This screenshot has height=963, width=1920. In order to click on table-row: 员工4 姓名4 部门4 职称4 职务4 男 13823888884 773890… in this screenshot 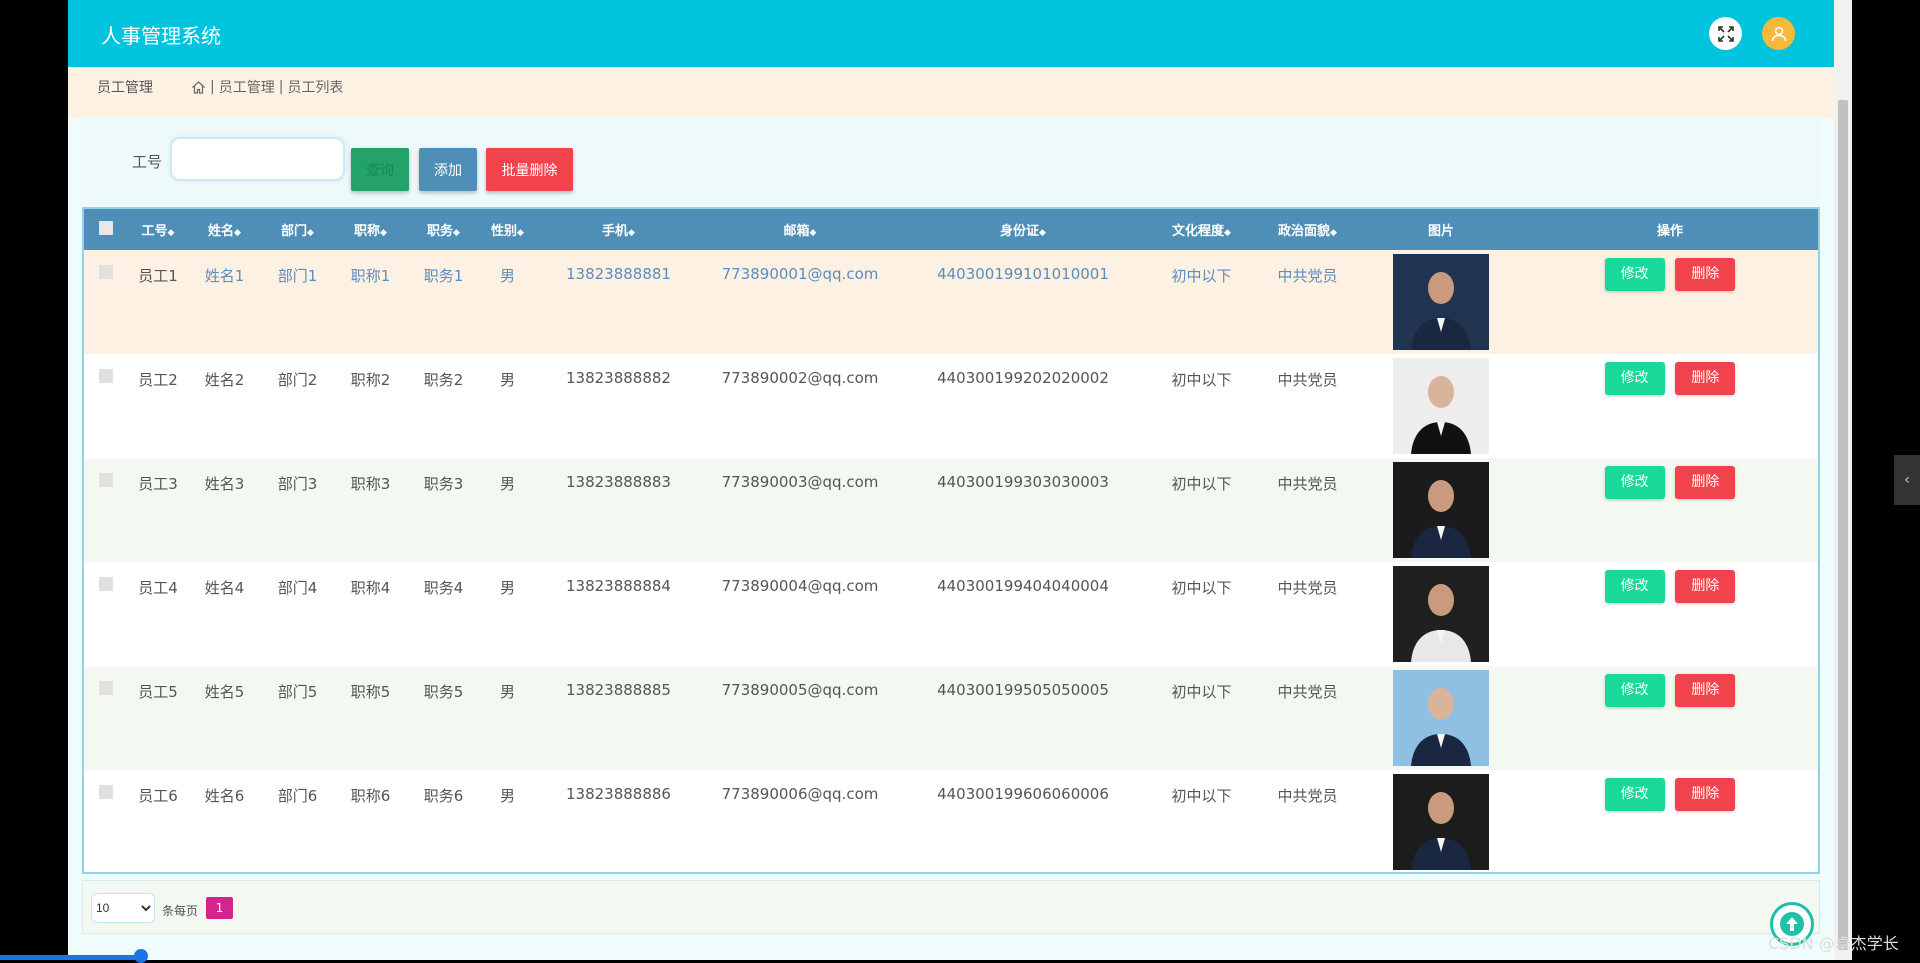, I will do `click(951, 614)`.